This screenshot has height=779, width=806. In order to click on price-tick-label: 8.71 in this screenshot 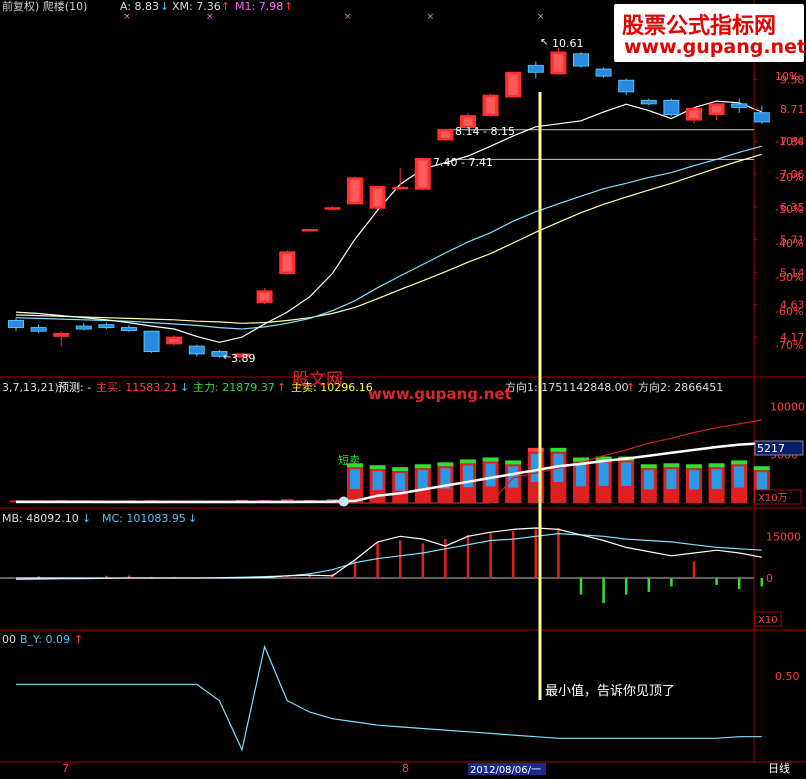, I will do `click(792, 109)`.